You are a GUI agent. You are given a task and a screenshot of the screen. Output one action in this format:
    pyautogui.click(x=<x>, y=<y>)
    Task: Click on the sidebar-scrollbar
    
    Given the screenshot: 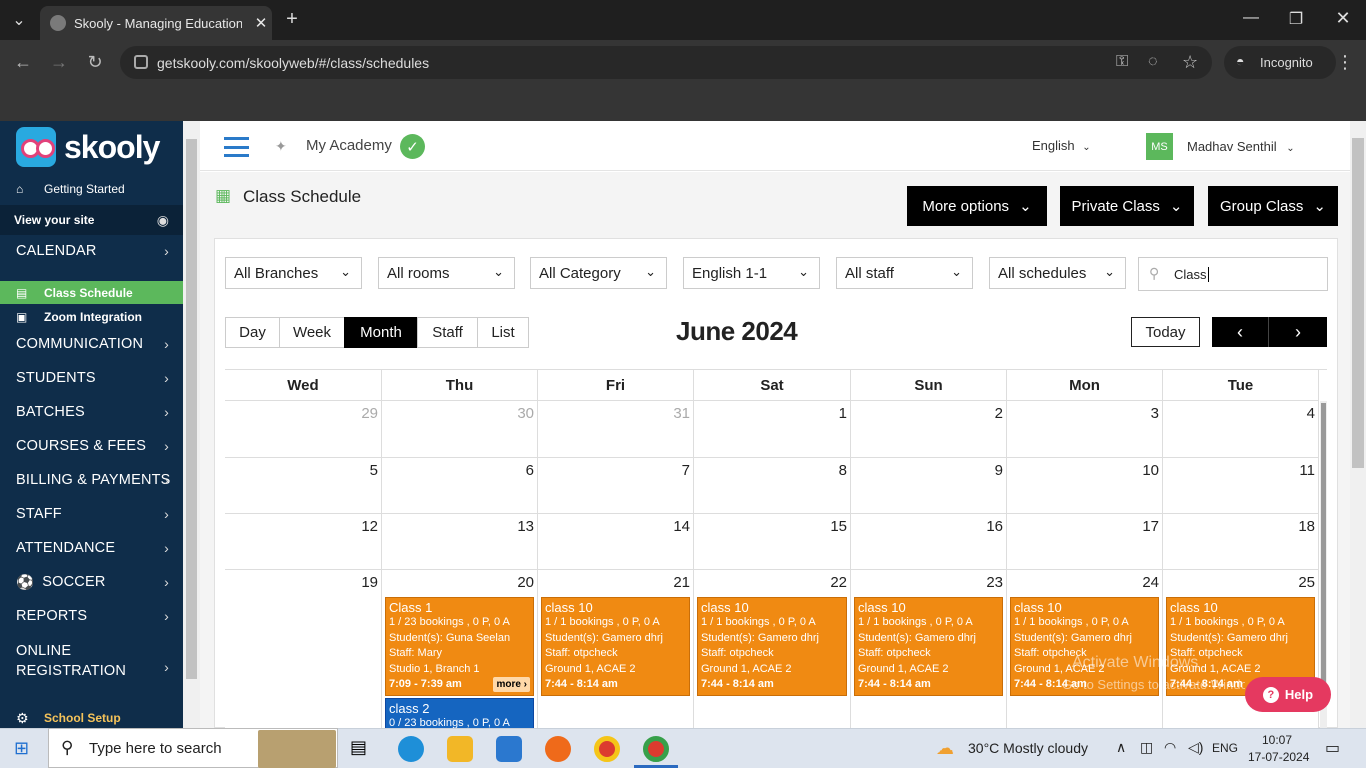 What is the action you would take?
    pyautogui.click(x=191, y=424)
    